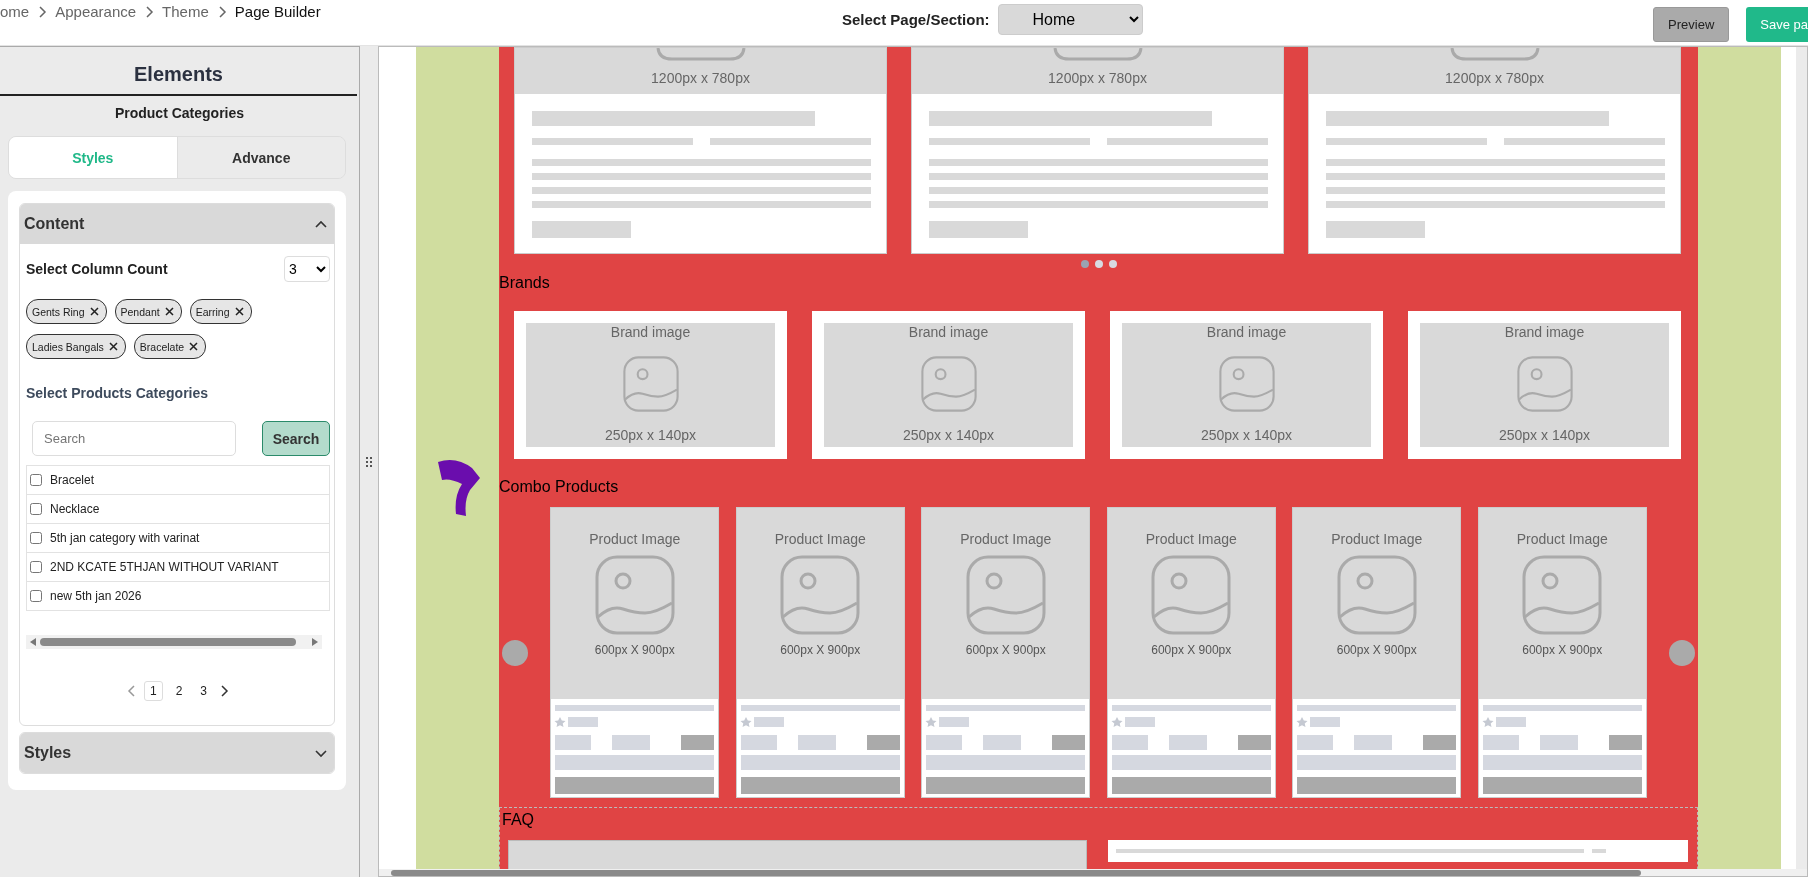  What do you see at coordinates (68, 346) in the screenshot?
I see `tag-label: Ladies Bangals` at bounding box center [68, 346].